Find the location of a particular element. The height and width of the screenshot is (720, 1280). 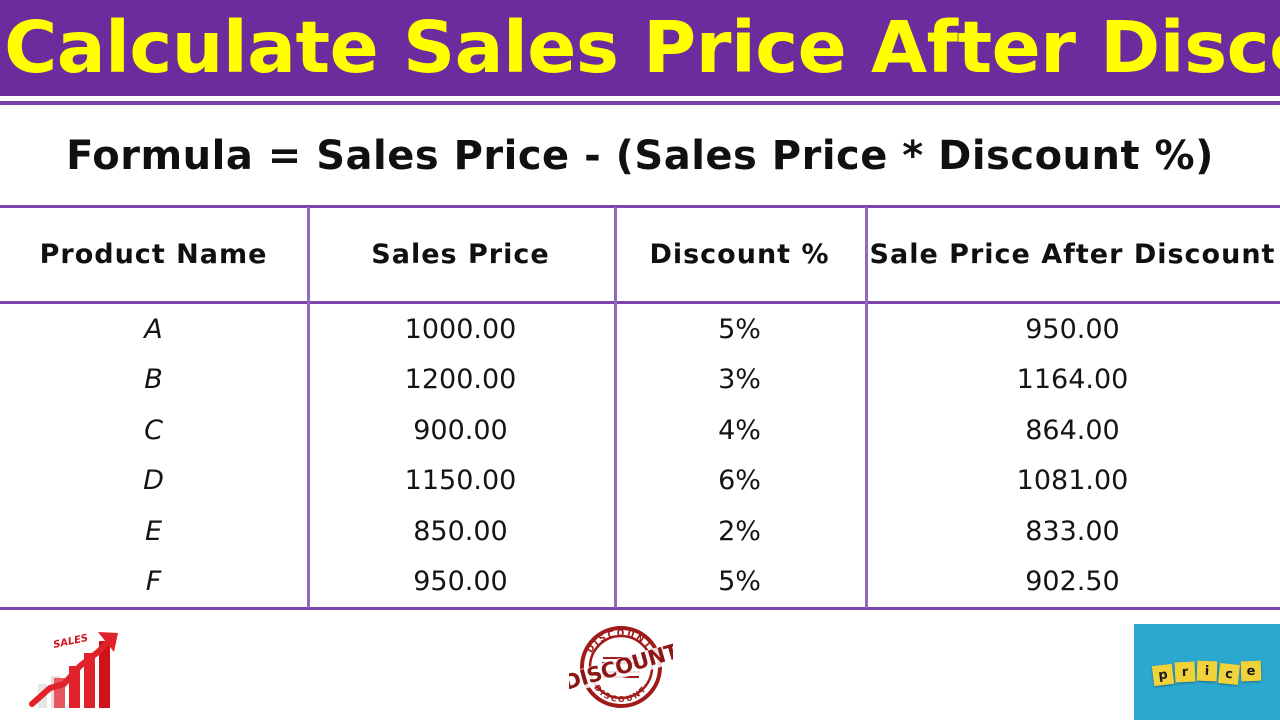

sales-growth-chart-icon: SALES SALES is located at coordinates (79, 670).